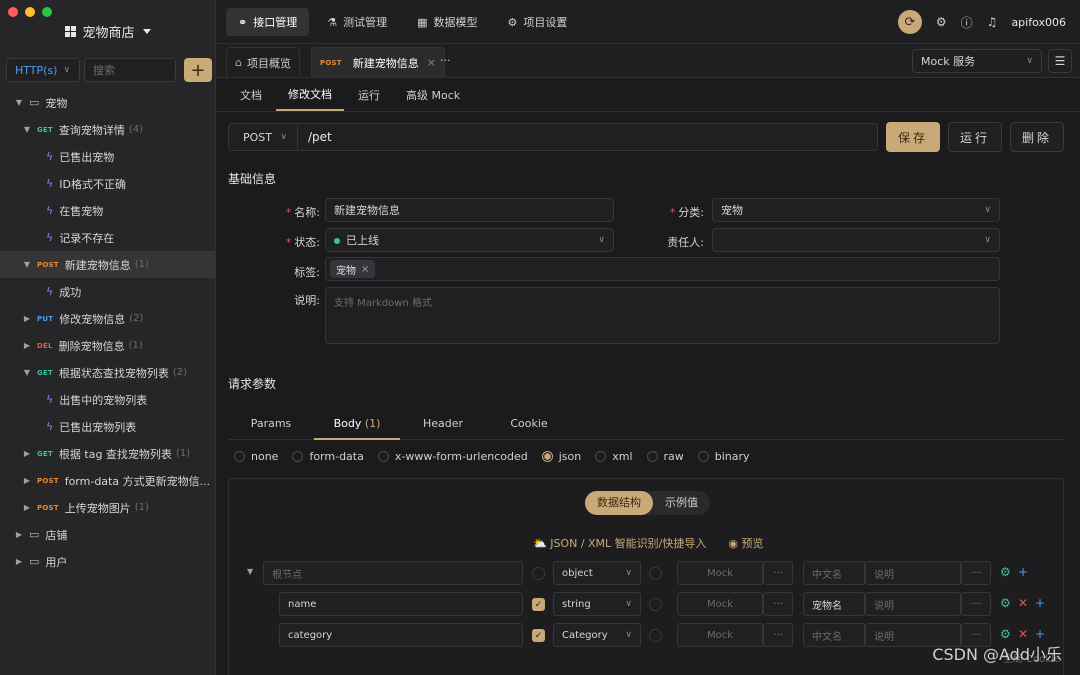 The width and height of the screenshot is (1080, 675). Describe the element at coordinates (588, 137) in the screenshot. I see `url-input` at that location.